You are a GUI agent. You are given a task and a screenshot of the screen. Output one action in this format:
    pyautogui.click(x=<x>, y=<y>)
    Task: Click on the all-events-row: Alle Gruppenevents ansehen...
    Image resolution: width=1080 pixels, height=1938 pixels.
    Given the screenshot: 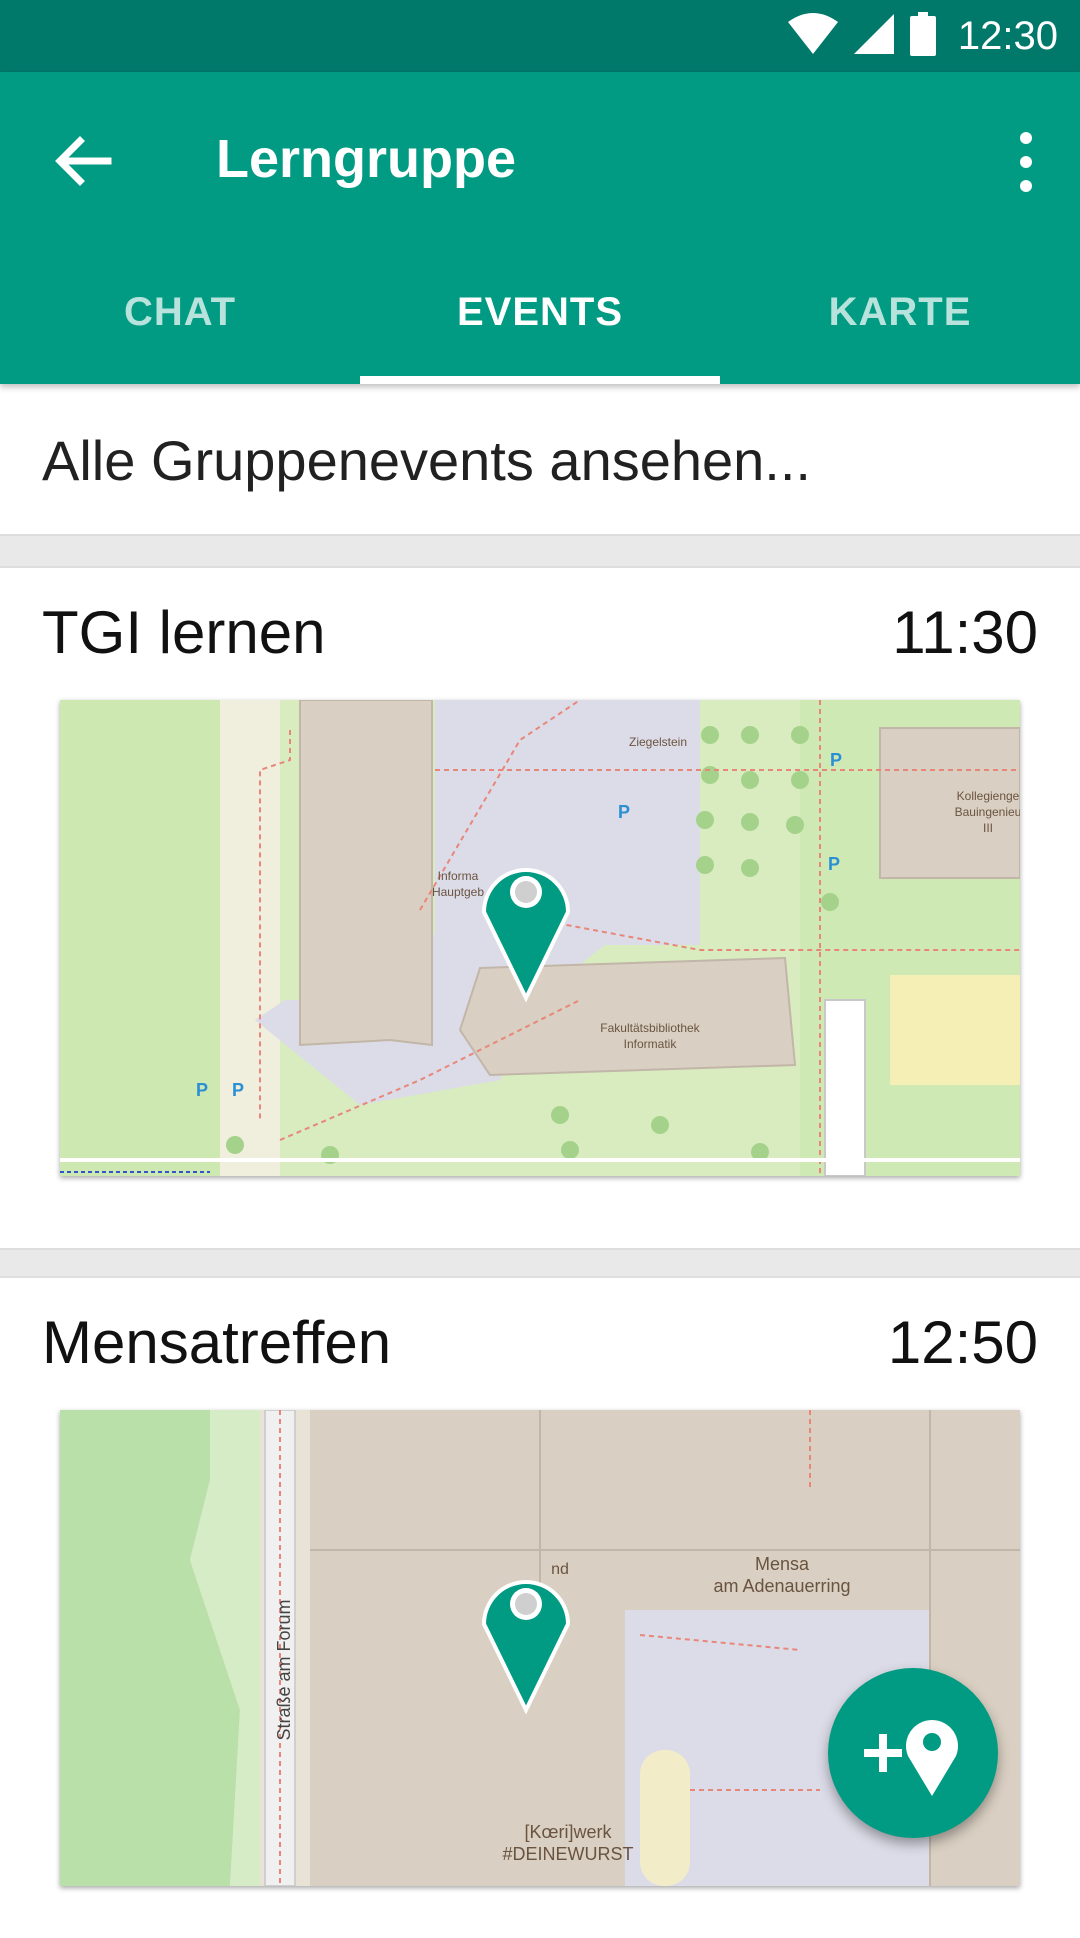 What is the action you would take?
    pyautogui.click(x=540, y=460)
    